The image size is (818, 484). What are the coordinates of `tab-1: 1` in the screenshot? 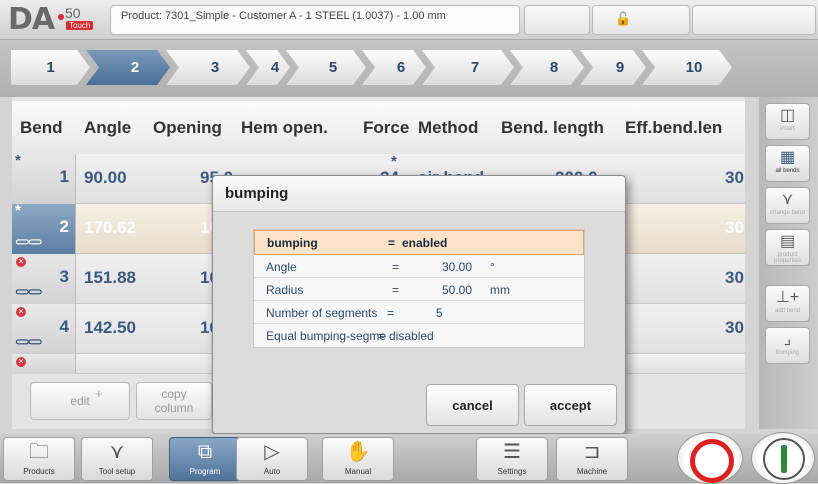 It's located at (50, 67).